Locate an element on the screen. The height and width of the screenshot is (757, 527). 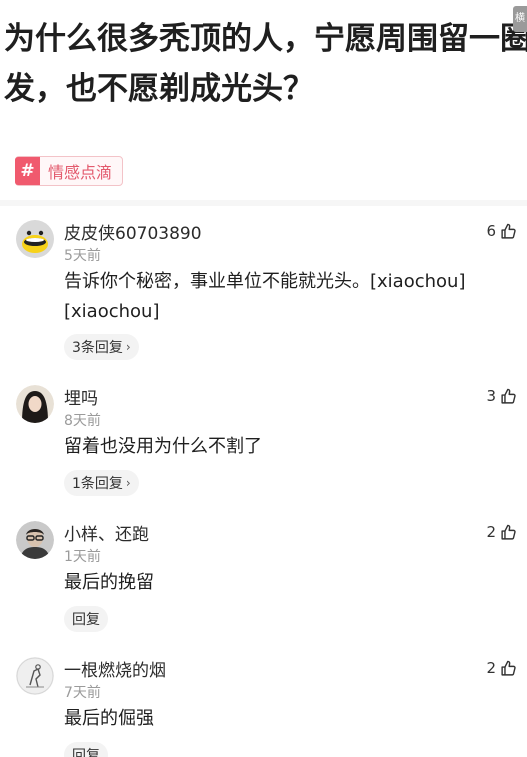
reply-count-label: 3条回复 is located at coordinates (97, 348).